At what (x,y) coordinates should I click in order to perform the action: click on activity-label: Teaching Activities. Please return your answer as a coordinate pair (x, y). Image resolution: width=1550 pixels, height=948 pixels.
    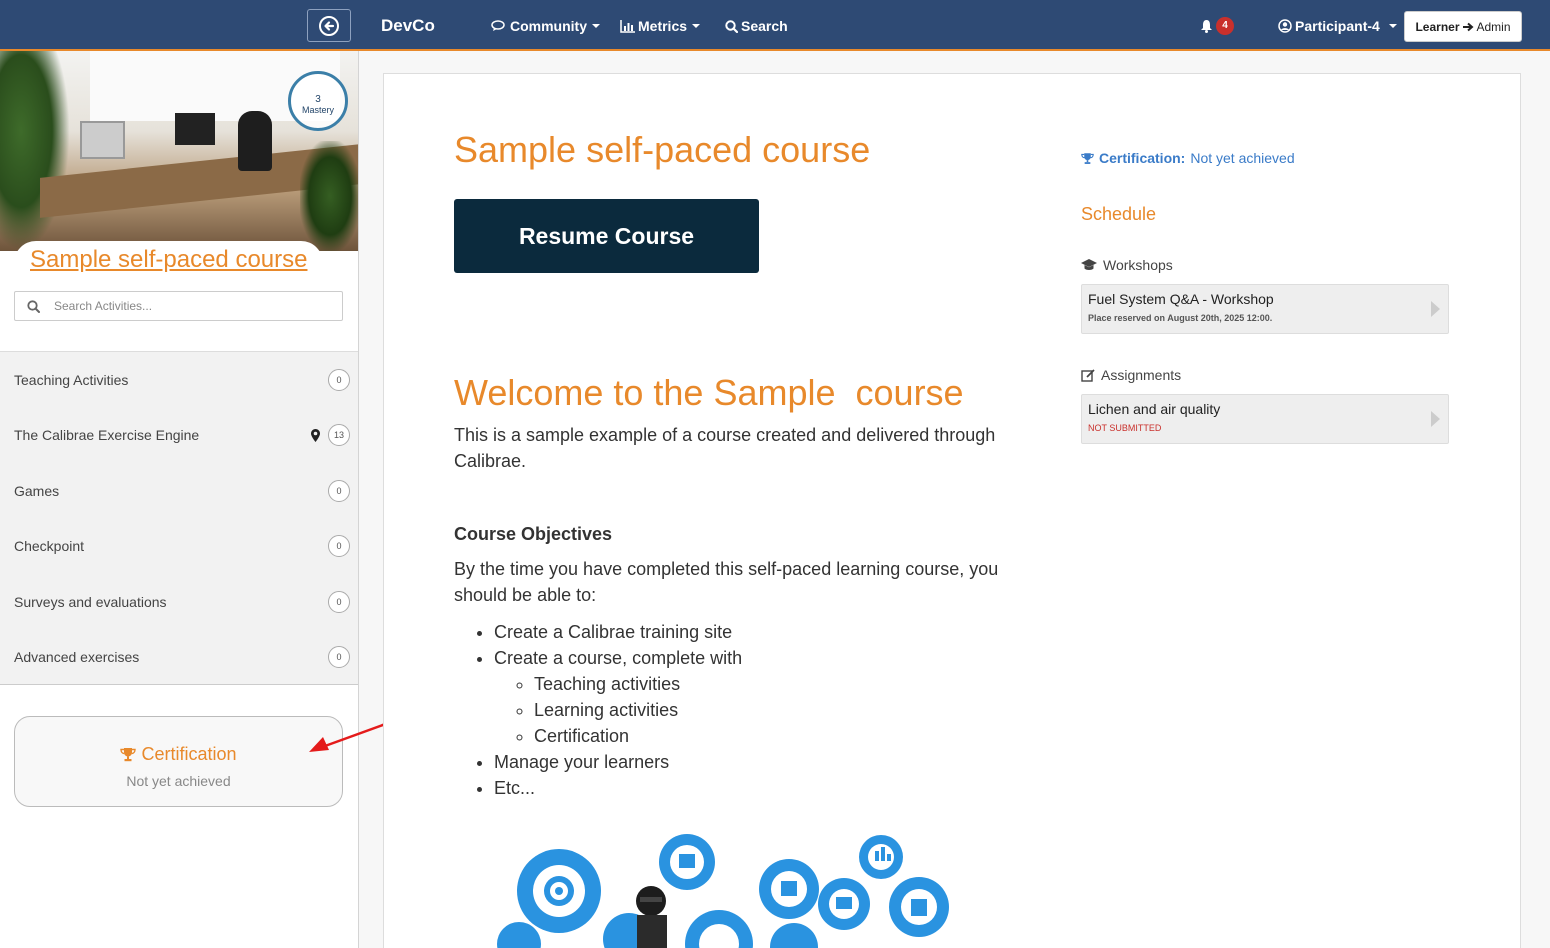
    Looking at the image, I should click on (71, 379).